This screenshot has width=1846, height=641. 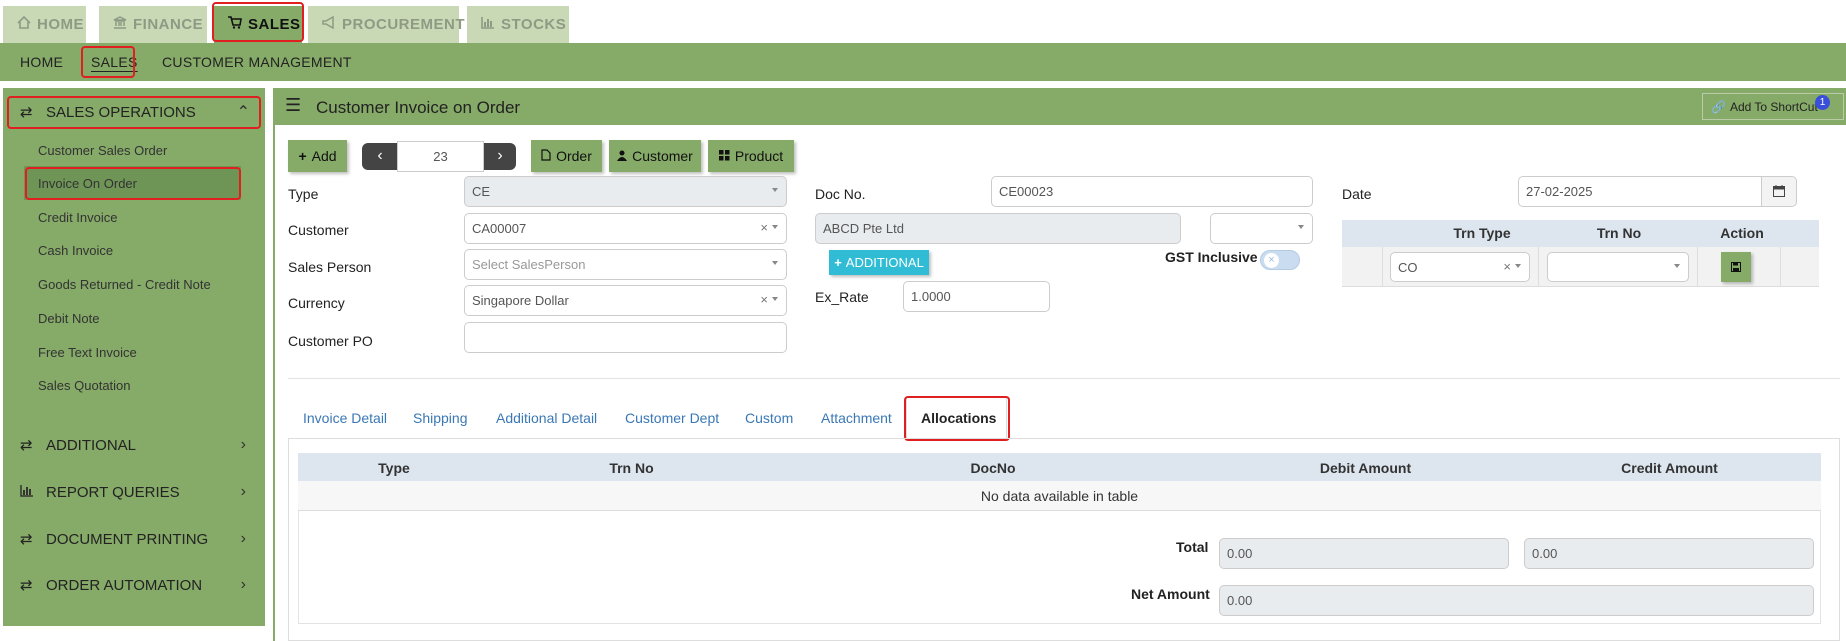 I want to click on save-row-button, so click(x=1736, y=267).